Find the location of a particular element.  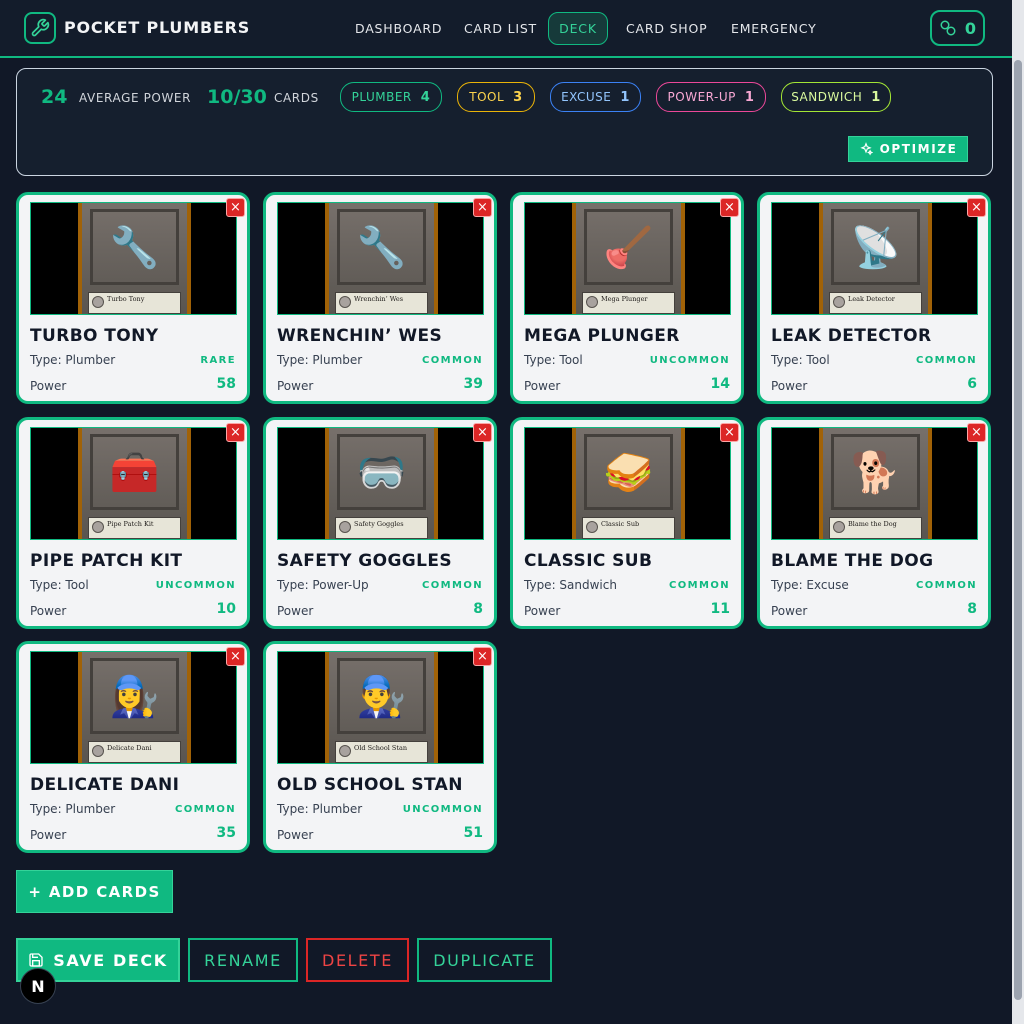

card-artwork: 📡 Leak Detector is located at coordinates (874, 258).